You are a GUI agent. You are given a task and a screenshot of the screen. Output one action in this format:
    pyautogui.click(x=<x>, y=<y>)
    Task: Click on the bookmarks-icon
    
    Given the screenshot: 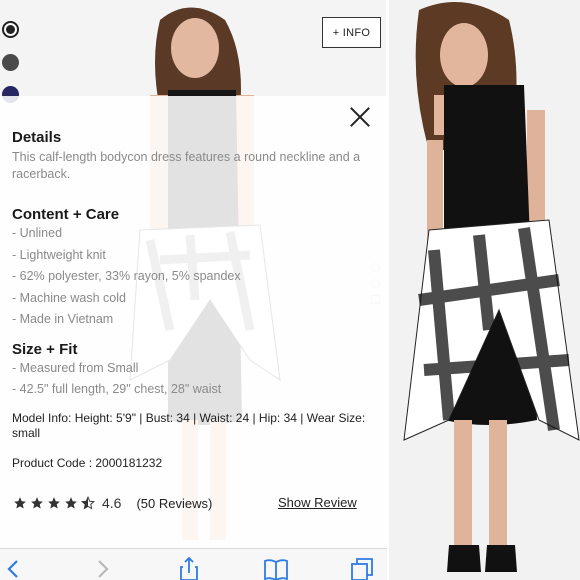 What is the action you would take?
    pyautogui.click(x=276, y=568)
    